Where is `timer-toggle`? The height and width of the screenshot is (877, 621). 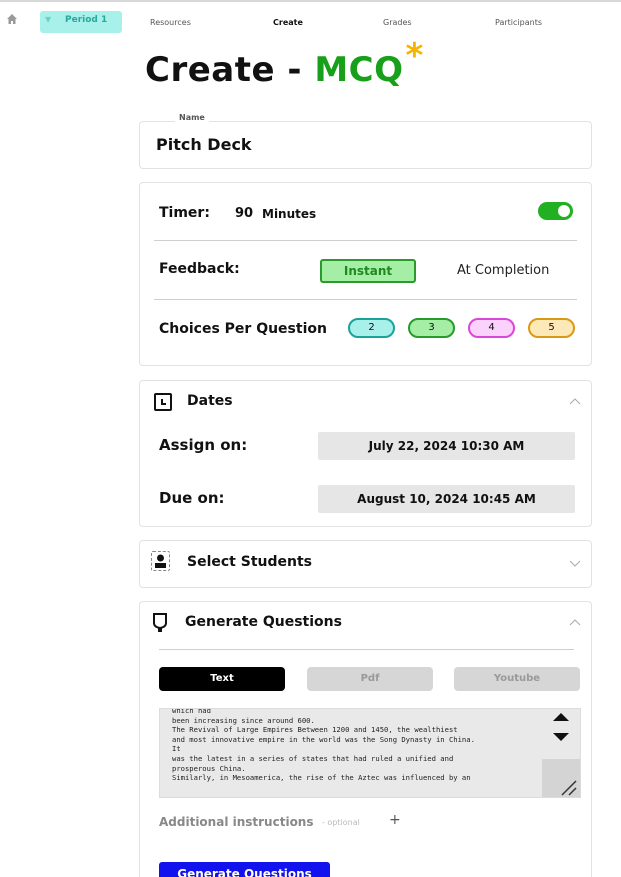
timer-toggle is located at coordinates (555, 211).